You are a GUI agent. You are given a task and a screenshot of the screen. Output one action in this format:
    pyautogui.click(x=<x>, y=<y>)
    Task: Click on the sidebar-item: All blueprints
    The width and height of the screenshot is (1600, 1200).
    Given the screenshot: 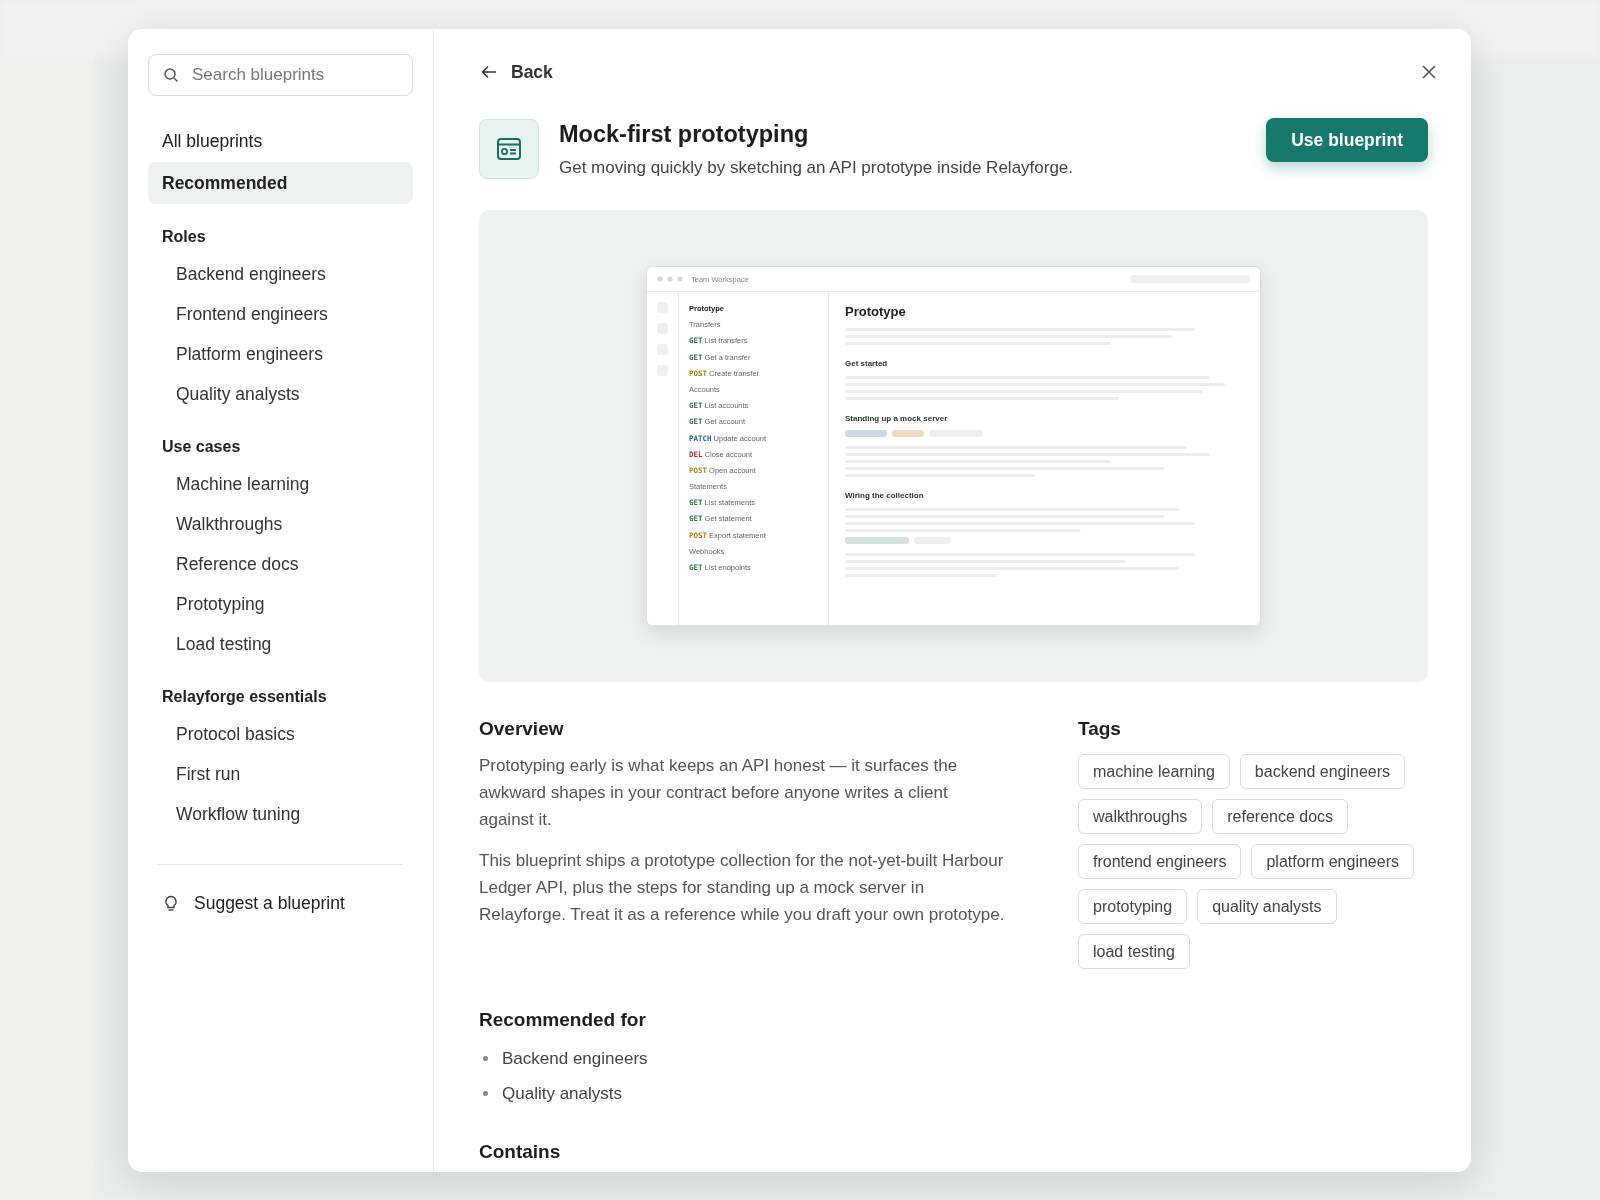 What is the action you would take?
    pyautogui.click(x=280, y=141)
    